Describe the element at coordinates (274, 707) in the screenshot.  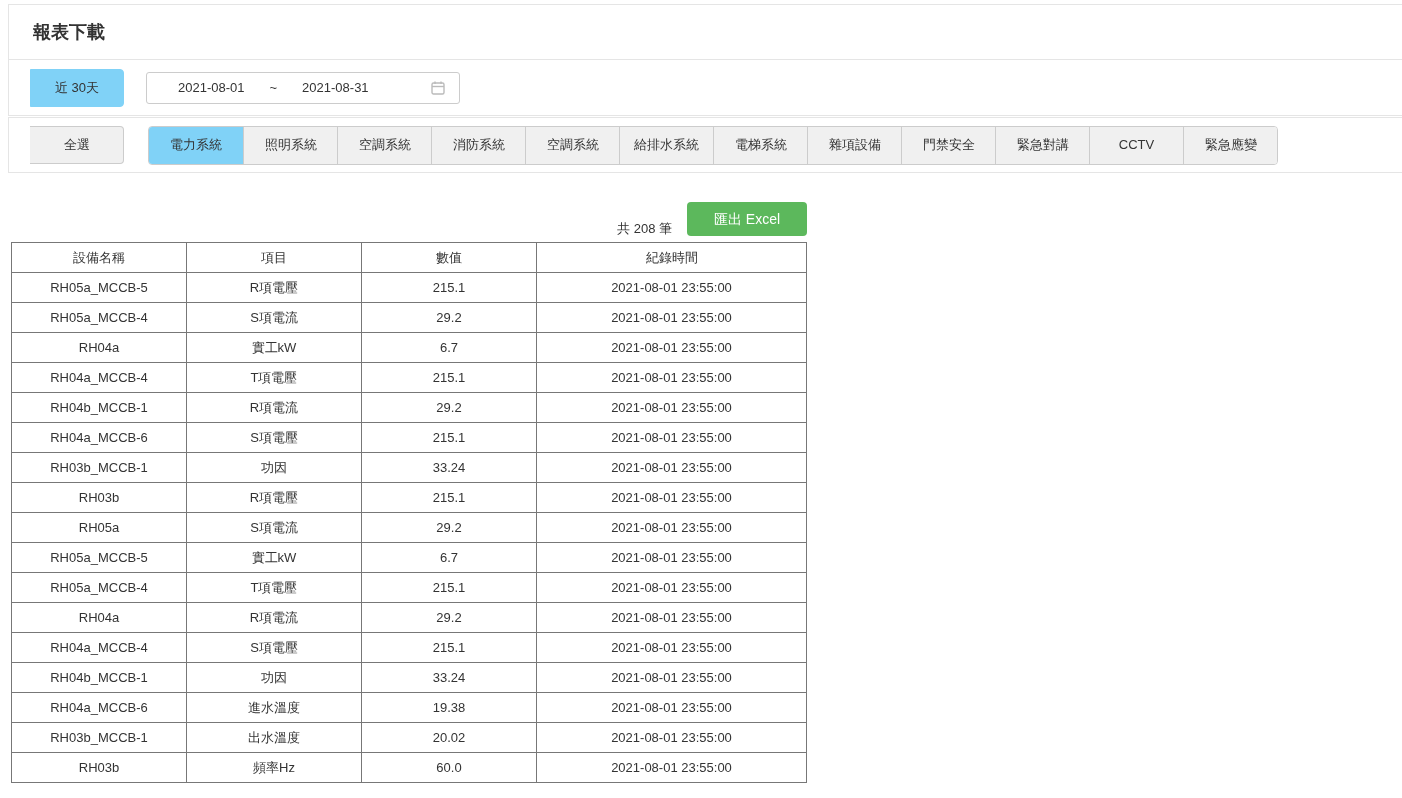
I see `table-cell: 進水溫度` at that location.